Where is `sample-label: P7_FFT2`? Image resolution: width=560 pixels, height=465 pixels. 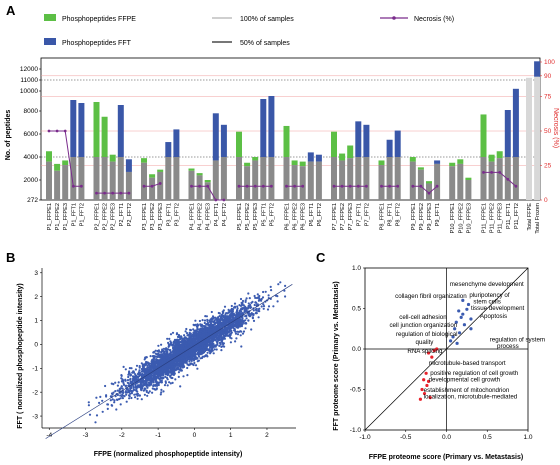 sample-label: P7_FFT2 is located at coordinates (367, 214).